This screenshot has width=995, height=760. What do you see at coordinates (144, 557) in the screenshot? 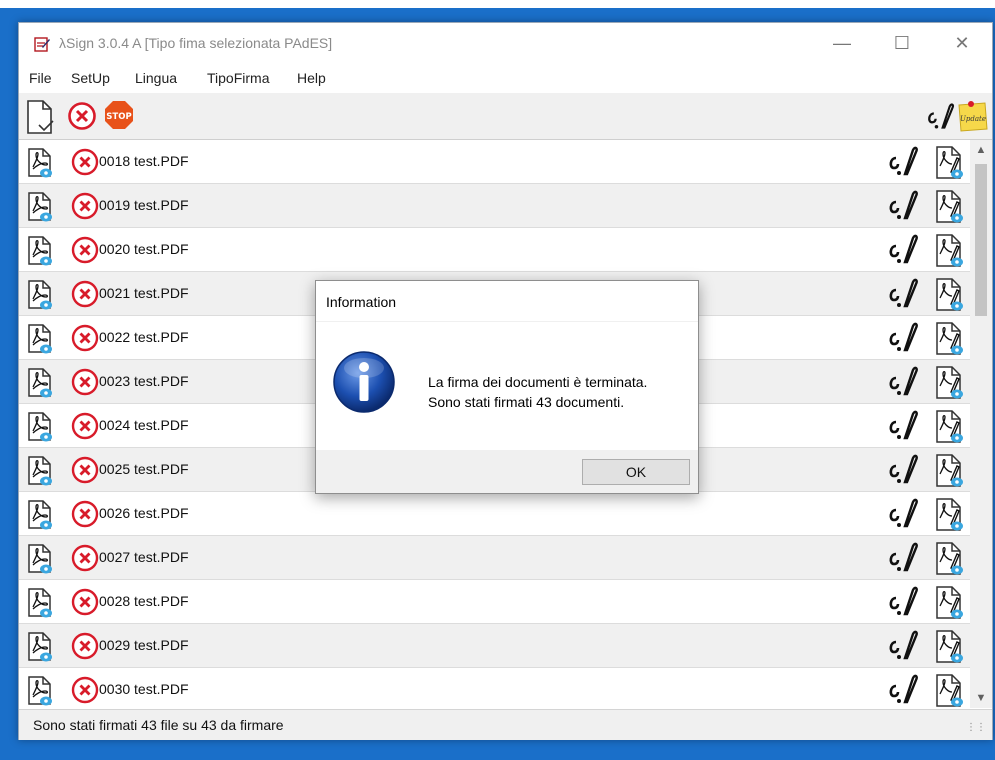
I see `file-name: 0027 test.PDF` at bounding box center [144, 557].